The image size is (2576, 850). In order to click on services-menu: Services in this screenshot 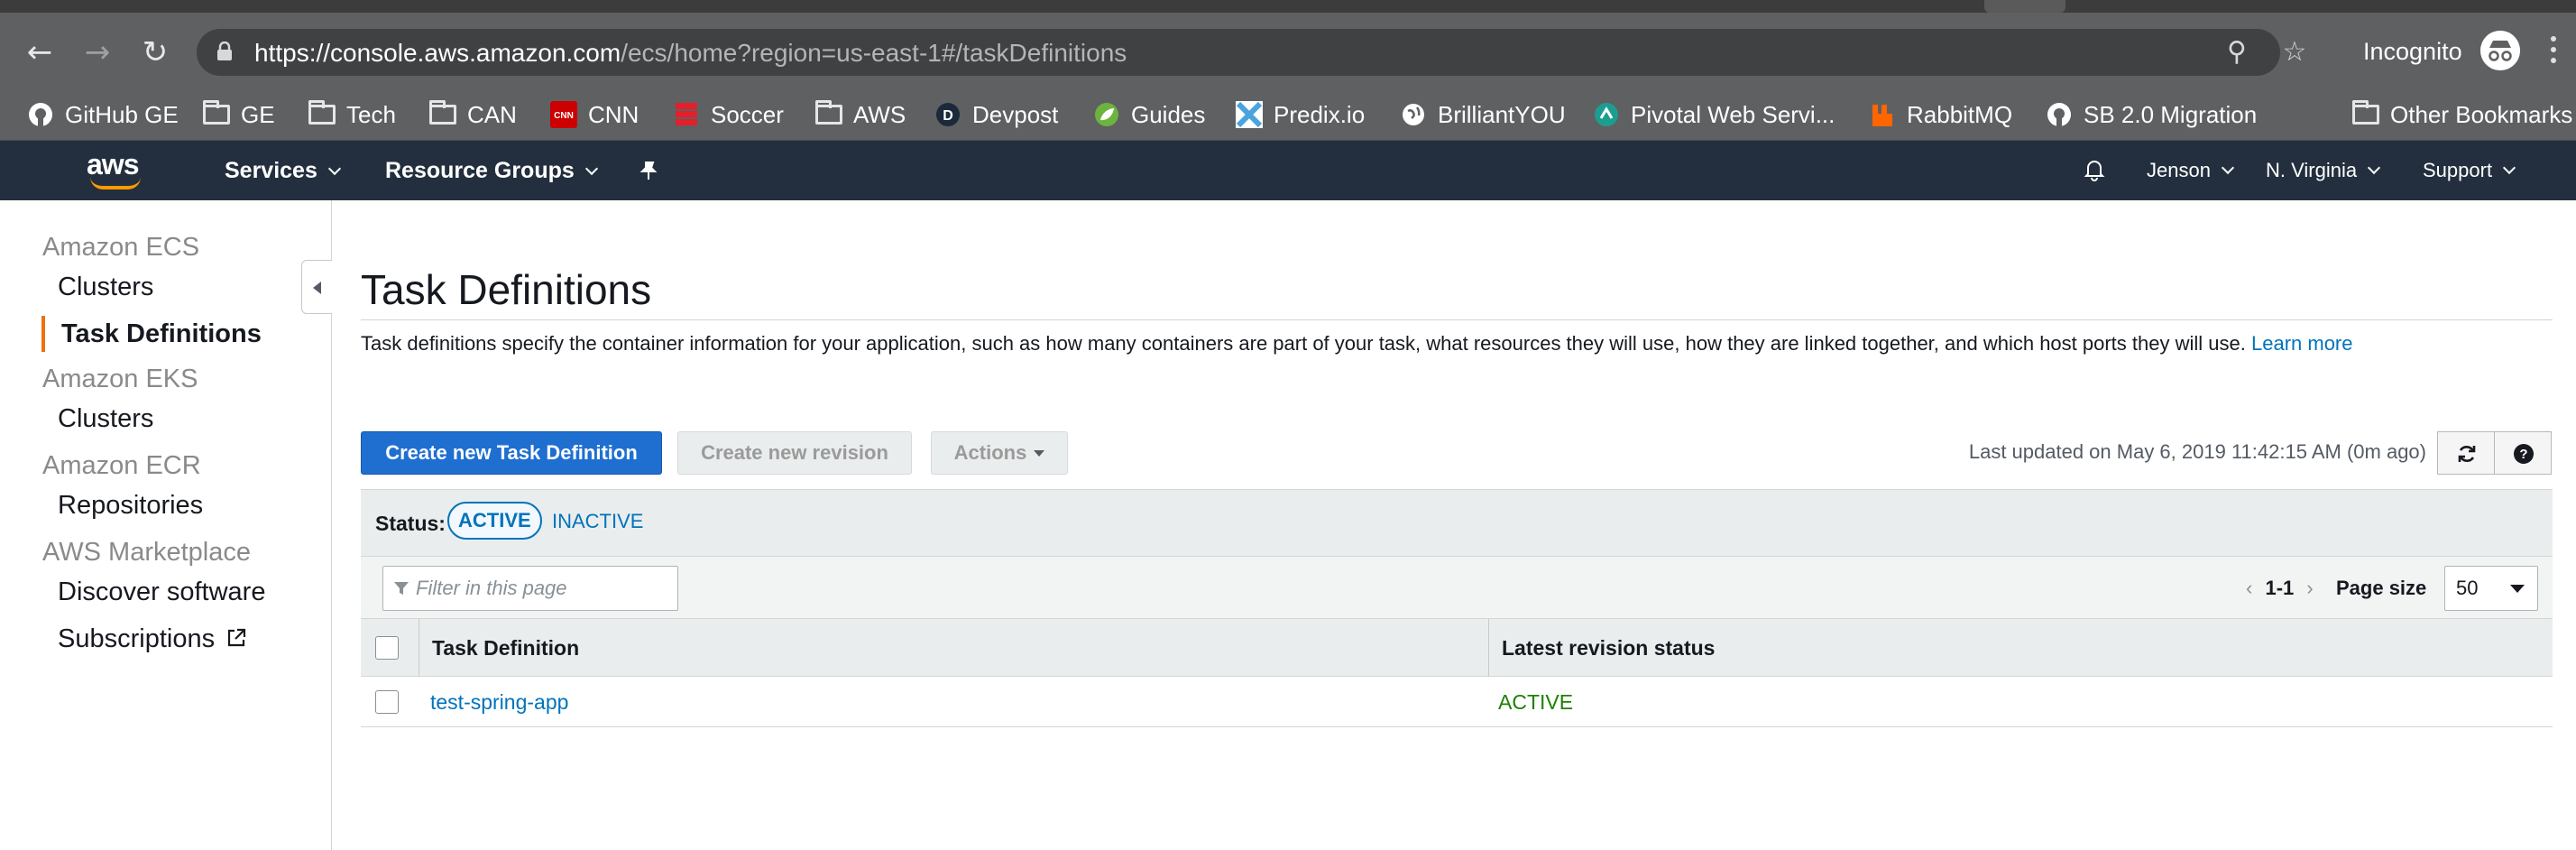, I will do `click(283, 170)`.